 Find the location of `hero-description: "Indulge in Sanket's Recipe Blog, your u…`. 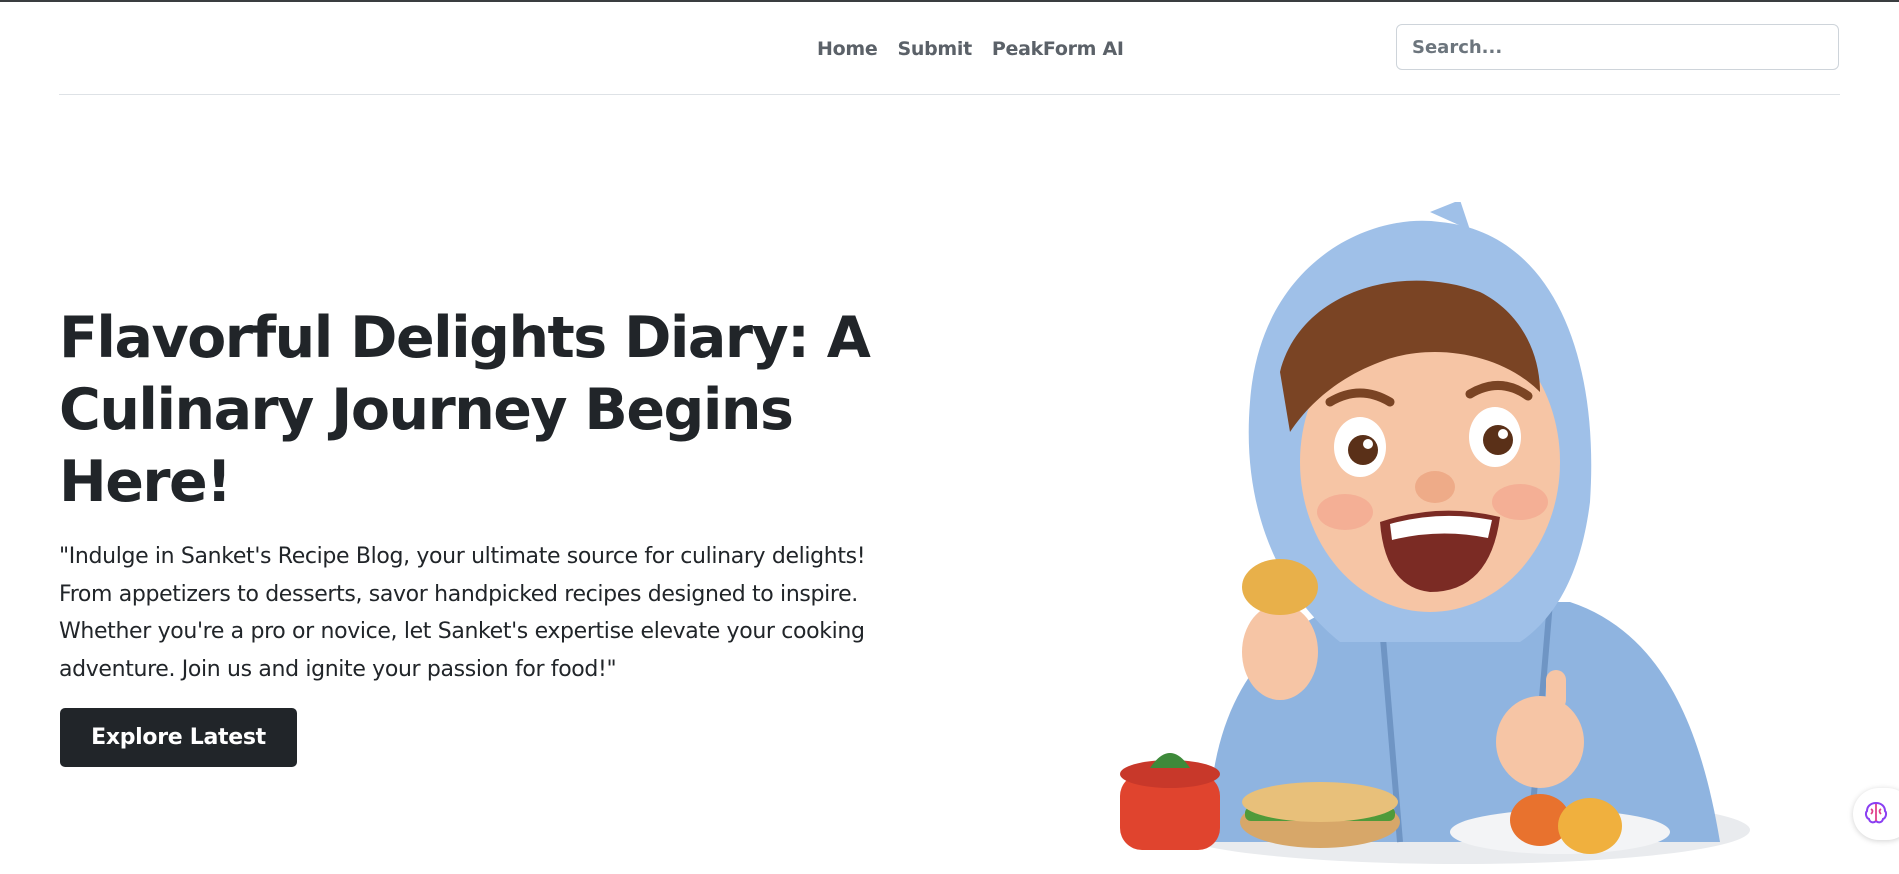

hero-description: "Indulge in Sanket's Recipe Blog, your u… is located at coordinates (462, 613).